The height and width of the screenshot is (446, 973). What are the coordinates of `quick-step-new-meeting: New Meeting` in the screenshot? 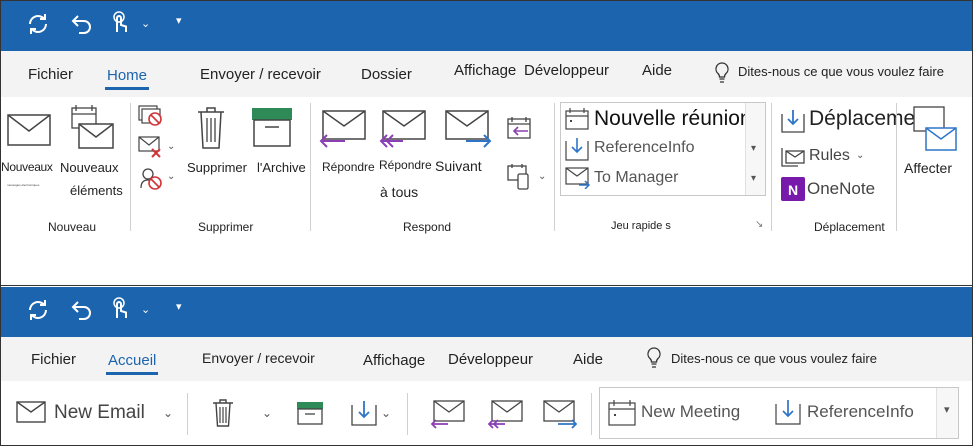 It's located at (690, 412).